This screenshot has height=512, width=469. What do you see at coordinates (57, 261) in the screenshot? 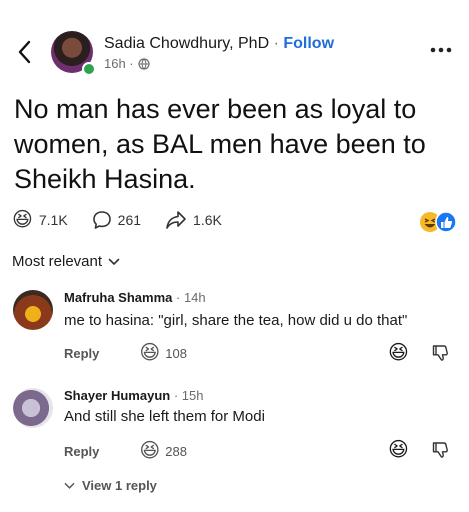
I see `sort-label: Most relevant` at bounding box center [57, 261].